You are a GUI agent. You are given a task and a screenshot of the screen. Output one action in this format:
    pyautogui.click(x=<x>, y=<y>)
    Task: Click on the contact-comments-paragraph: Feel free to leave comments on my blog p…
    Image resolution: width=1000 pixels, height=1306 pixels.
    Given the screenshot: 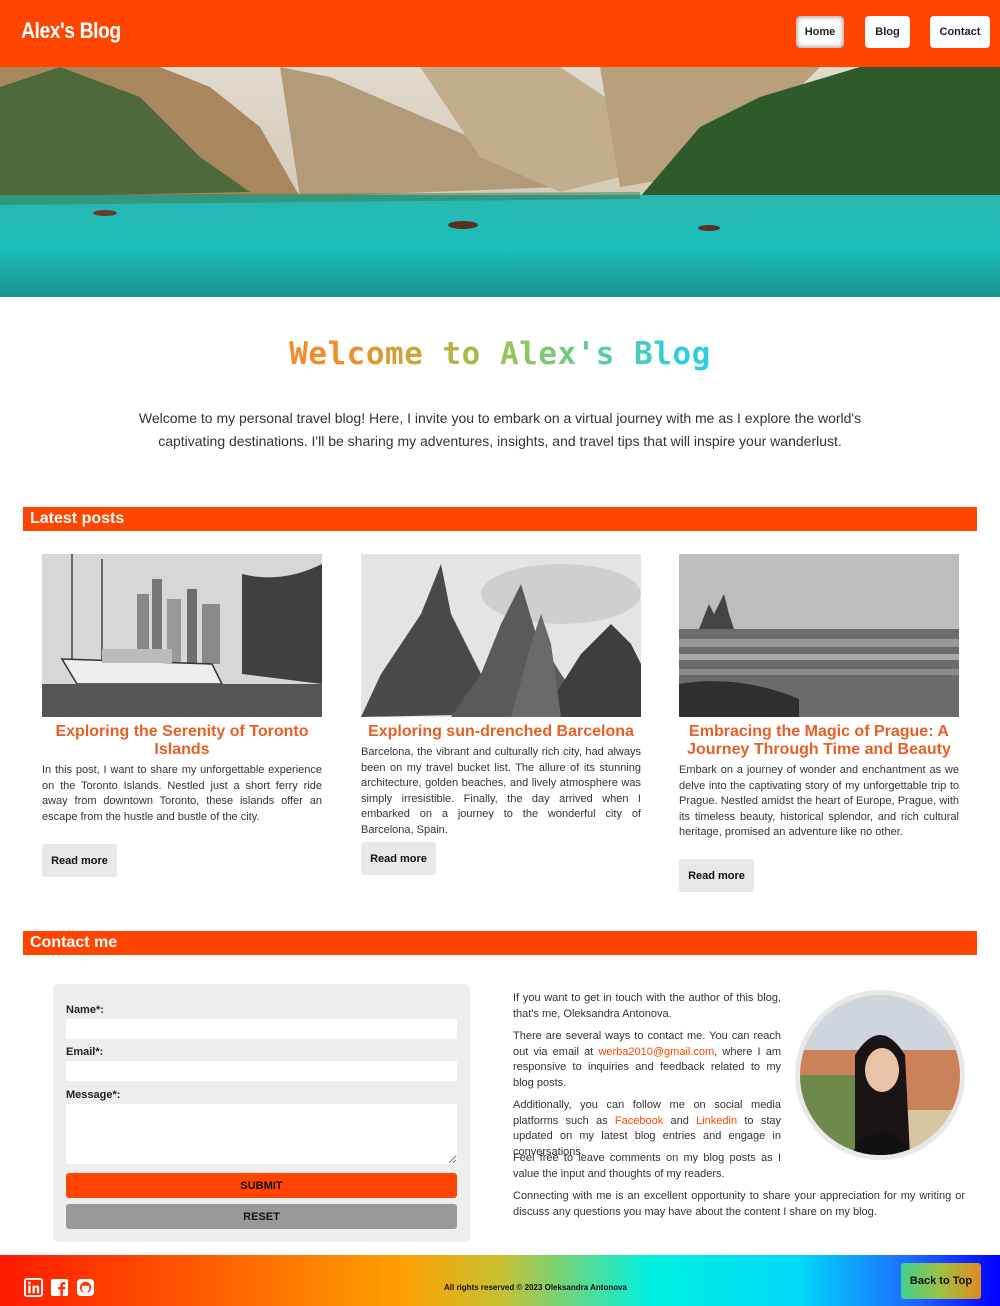 What is the action you would take?
    pyautogui.click(x=647, y=1166)
    